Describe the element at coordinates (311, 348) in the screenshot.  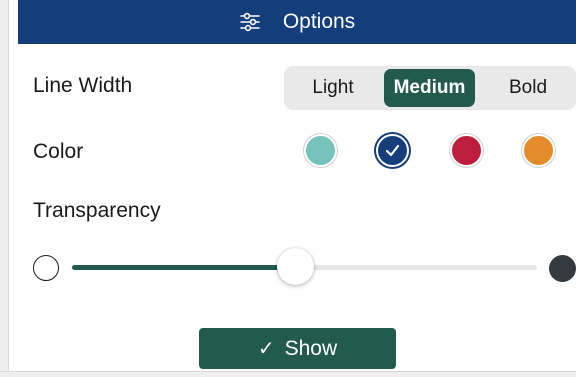
I see `show-button-label: Show` at that location.